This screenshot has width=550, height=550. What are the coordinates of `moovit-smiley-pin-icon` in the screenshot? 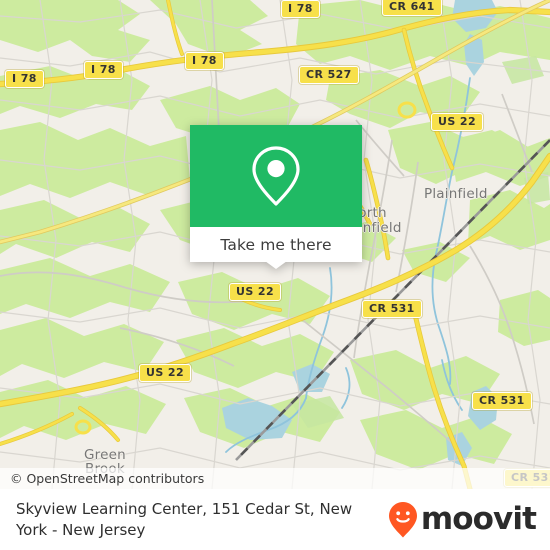 It's located at (402, 519).